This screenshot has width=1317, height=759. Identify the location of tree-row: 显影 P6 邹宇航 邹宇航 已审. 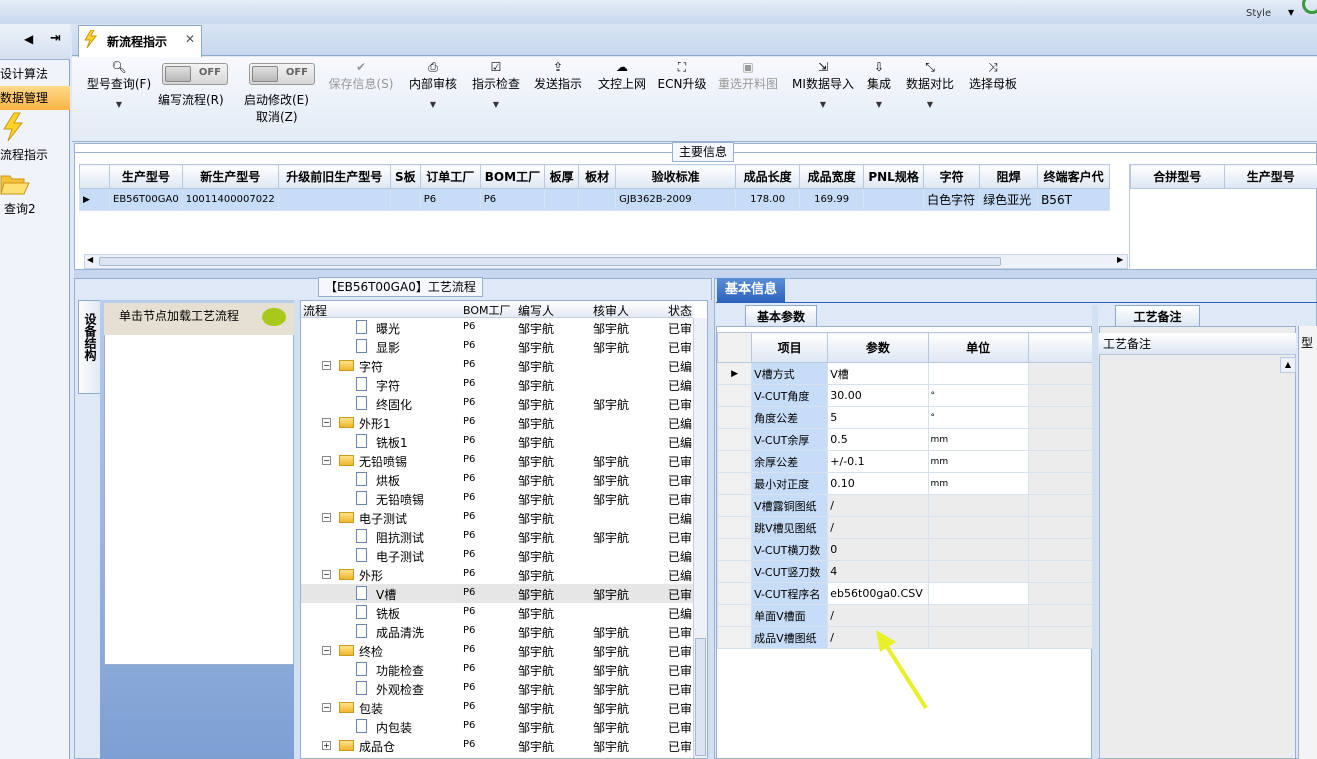
(497, 346).